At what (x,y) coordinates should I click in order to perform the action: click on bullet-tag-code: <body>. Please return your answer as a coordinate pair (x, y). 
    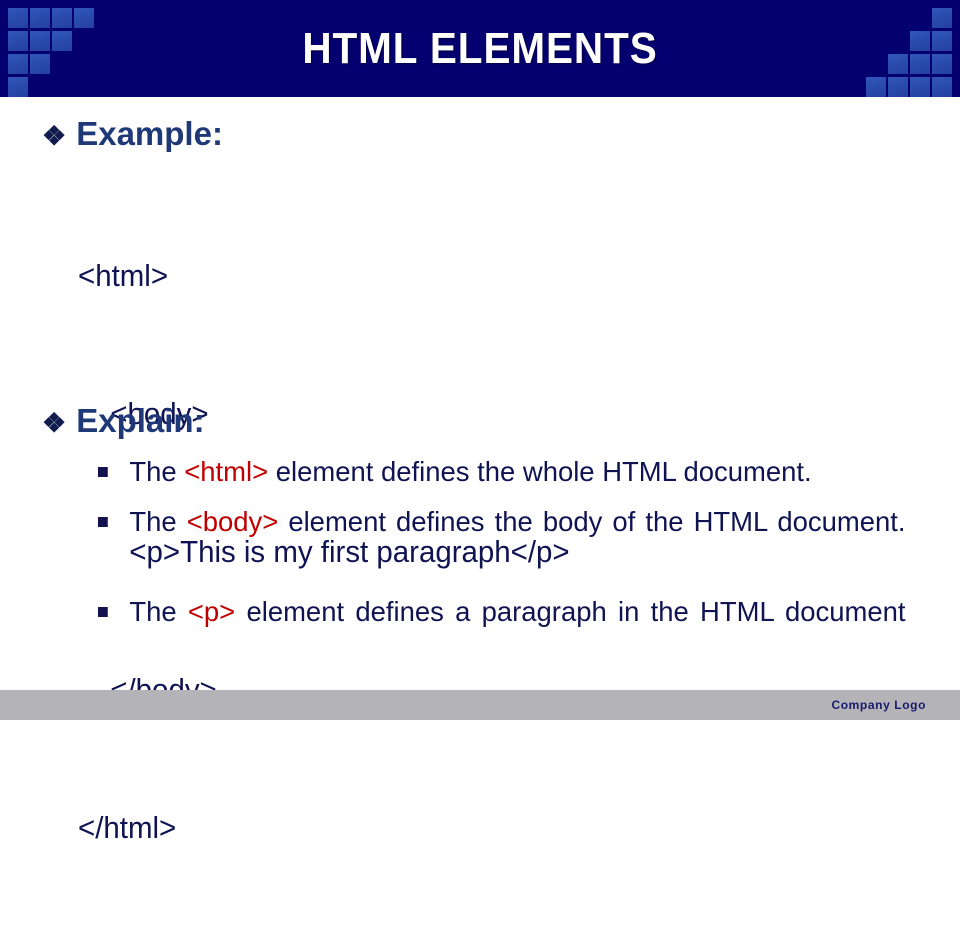
    Looking at the image, I should click on (232, 521).